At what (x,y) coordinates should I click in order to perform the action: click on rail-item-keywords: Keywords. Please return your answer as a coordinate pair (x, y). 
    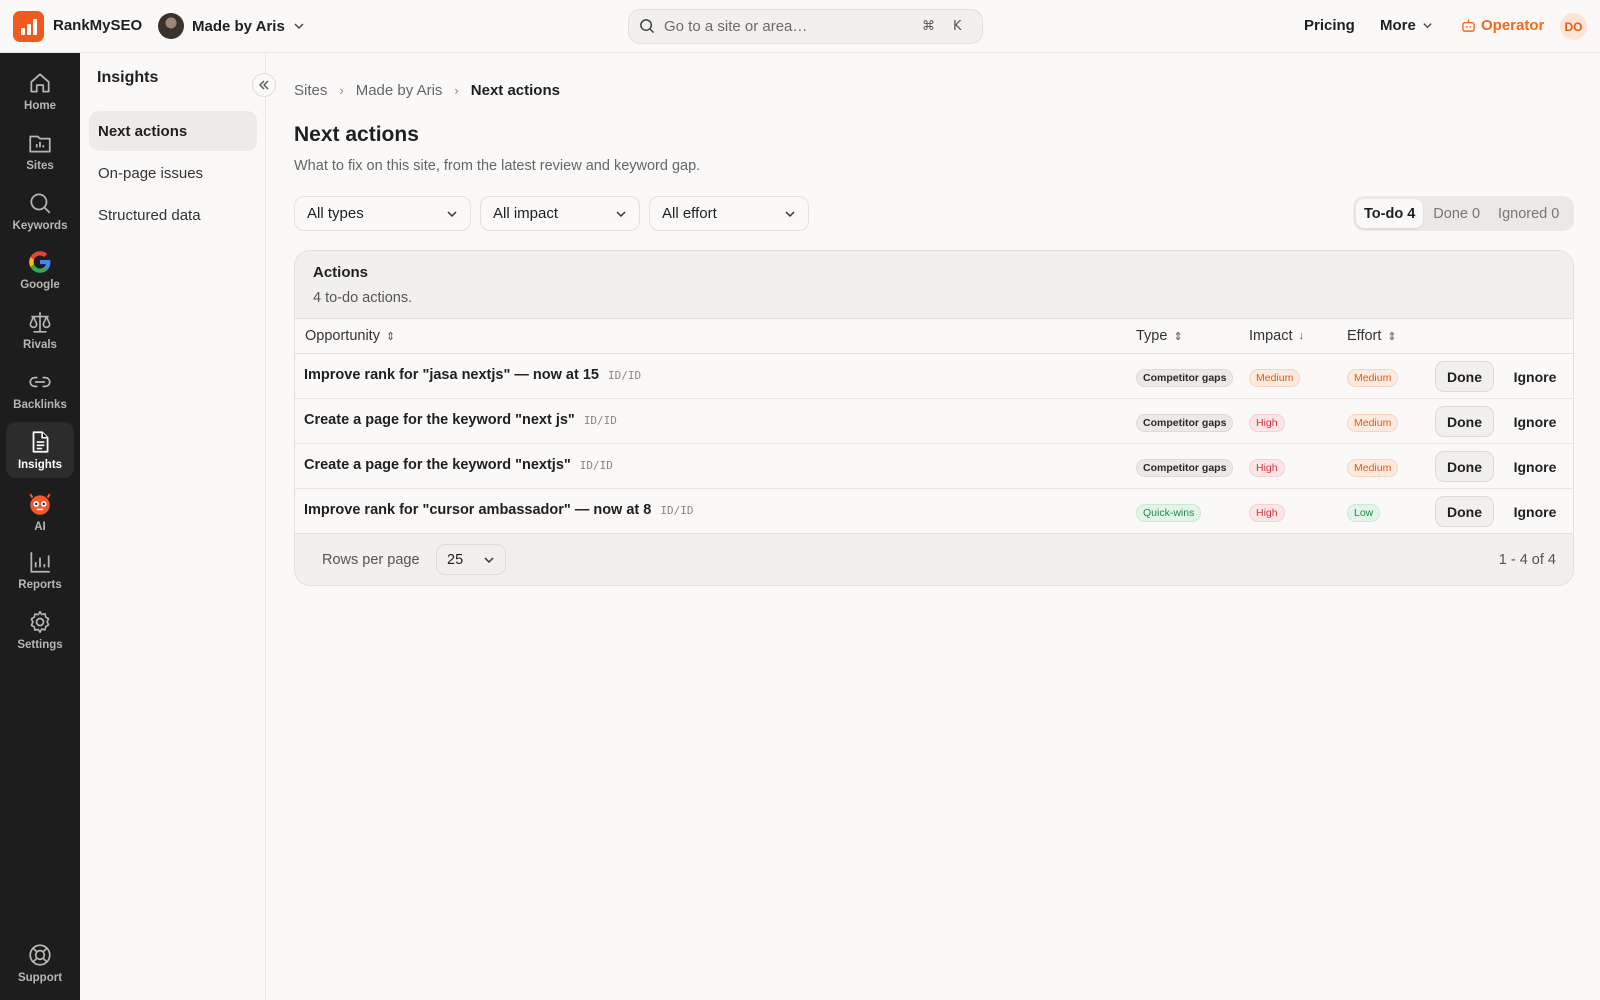
    Looking at the image, I should click on (40, 211).